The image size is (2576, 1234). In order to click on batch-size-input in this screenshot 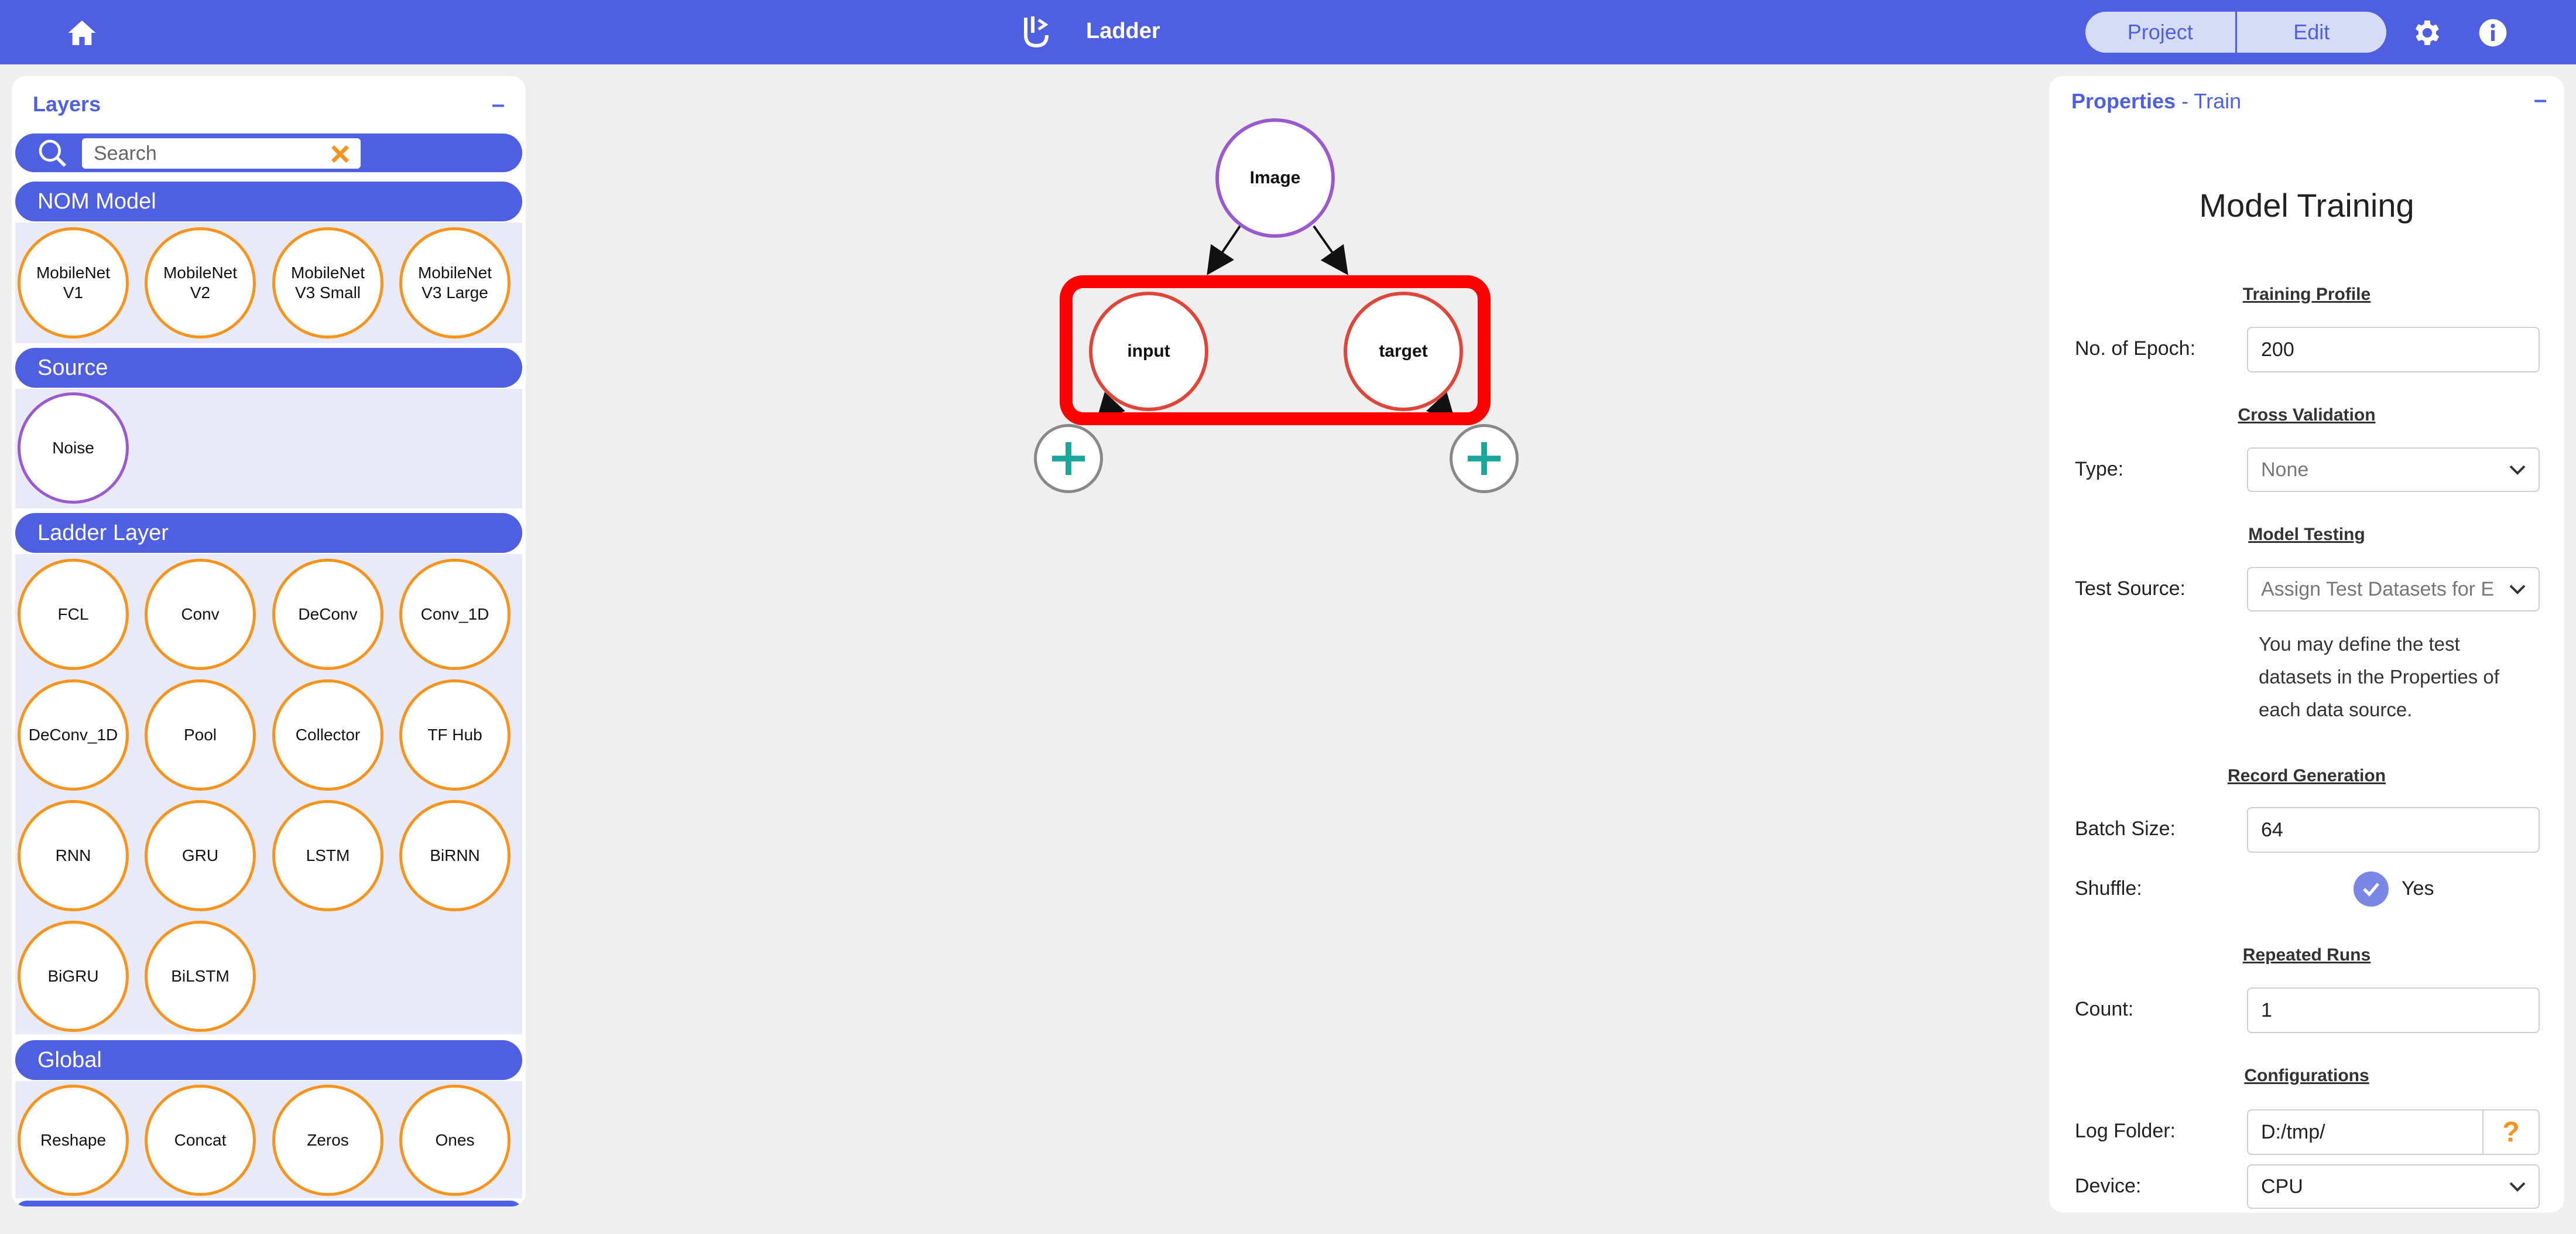, I will do `click(2393, 830)`.